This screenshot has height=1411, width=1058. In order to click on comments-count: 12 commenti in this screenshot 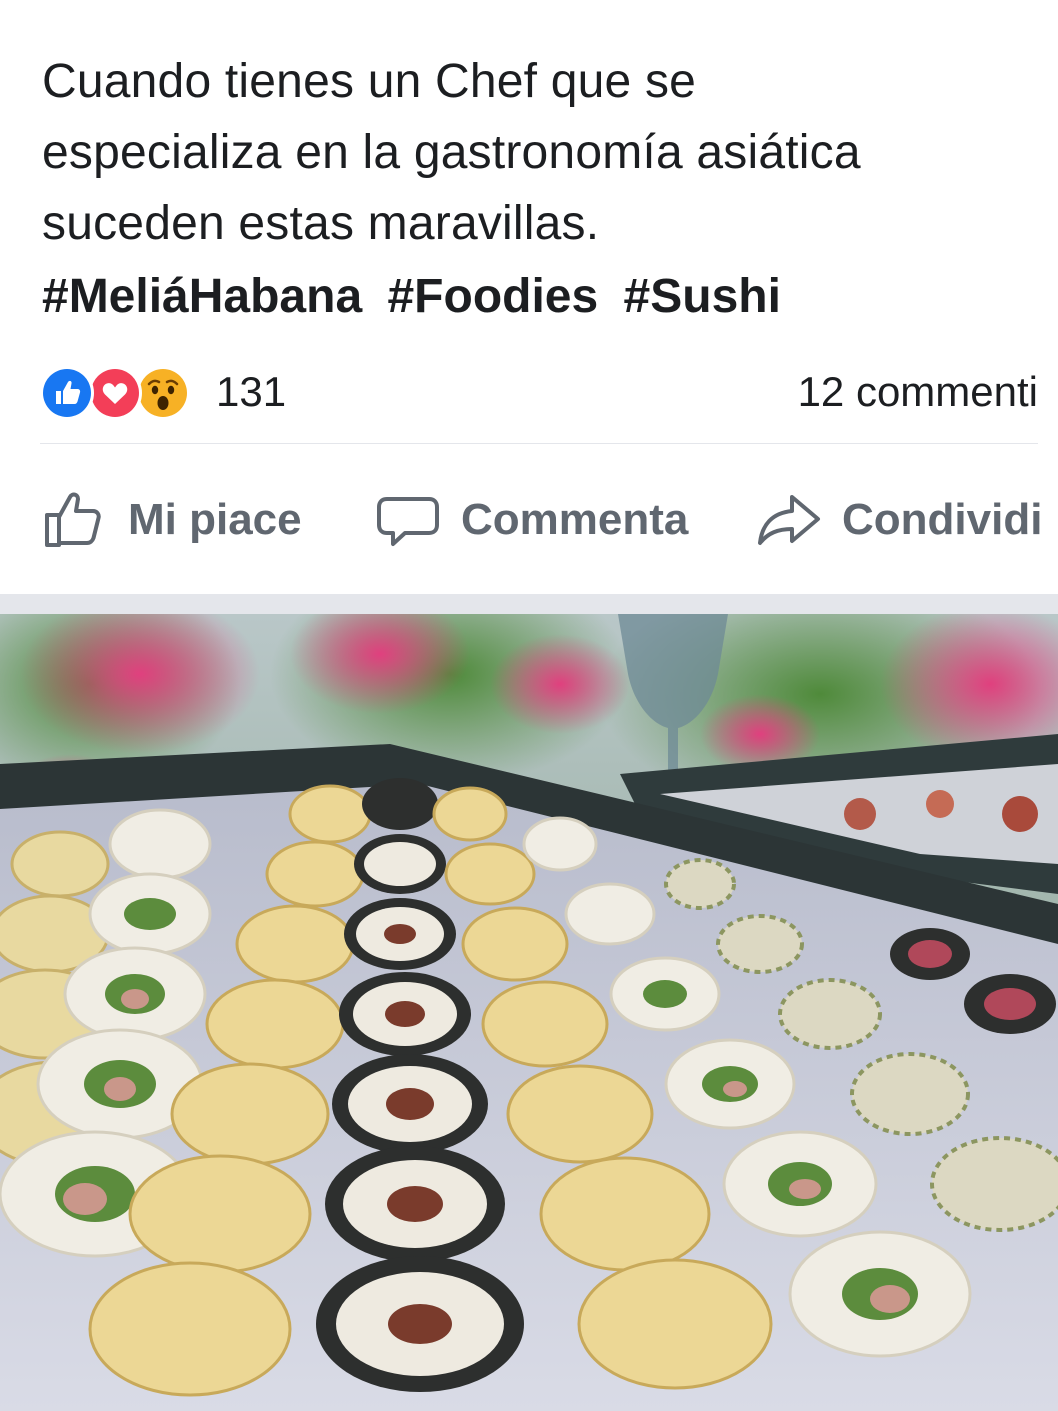, I will do `click(918, 392)`.